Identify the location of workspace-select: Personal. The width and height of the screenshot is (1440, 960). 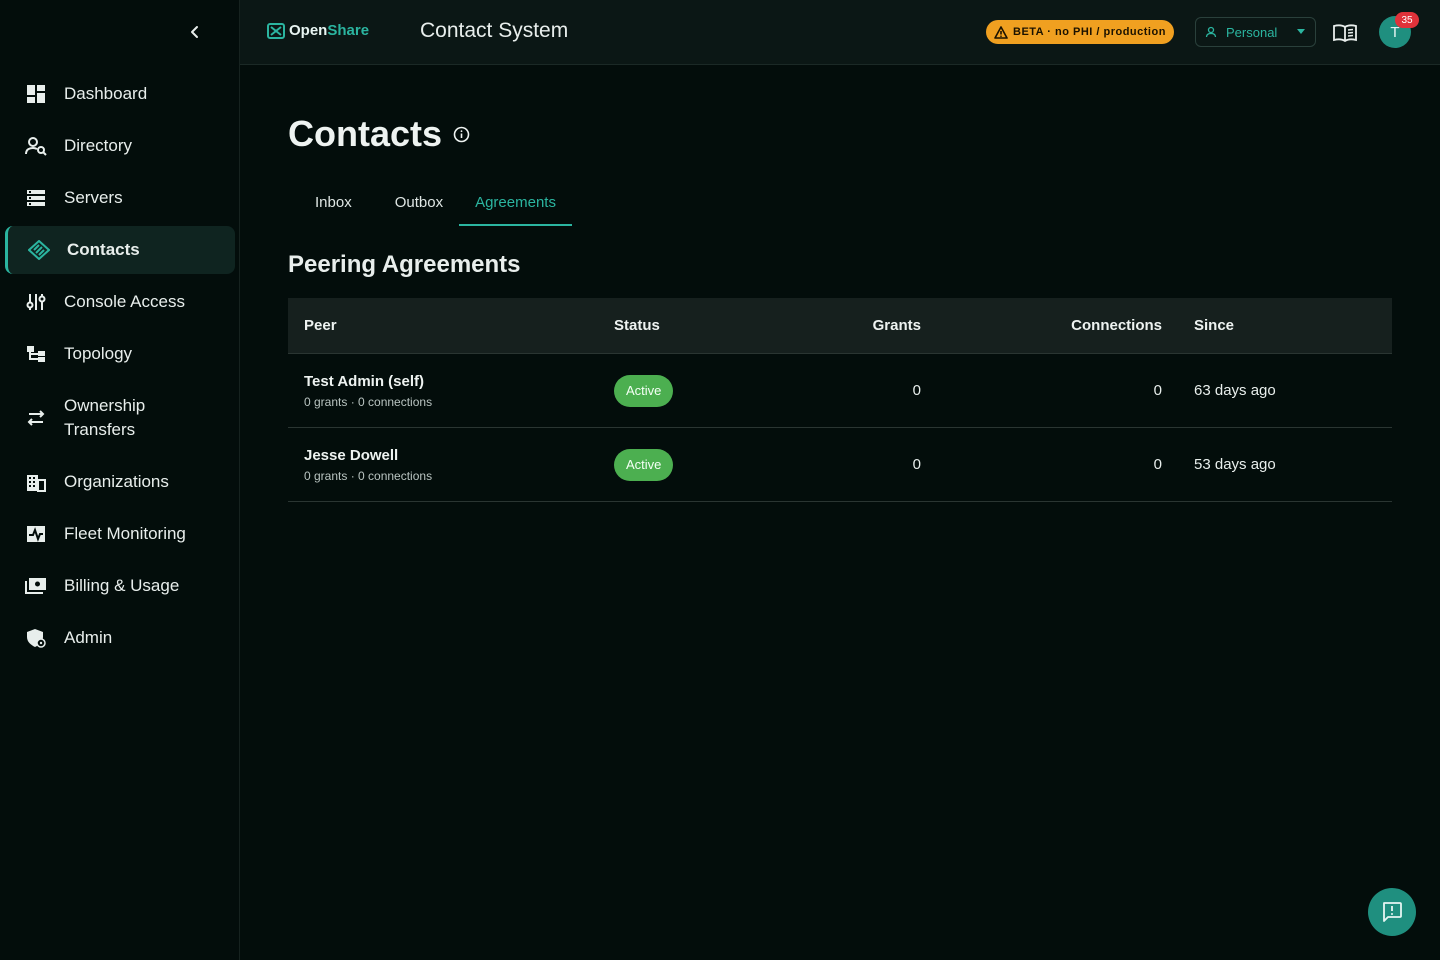
(1255, 32).